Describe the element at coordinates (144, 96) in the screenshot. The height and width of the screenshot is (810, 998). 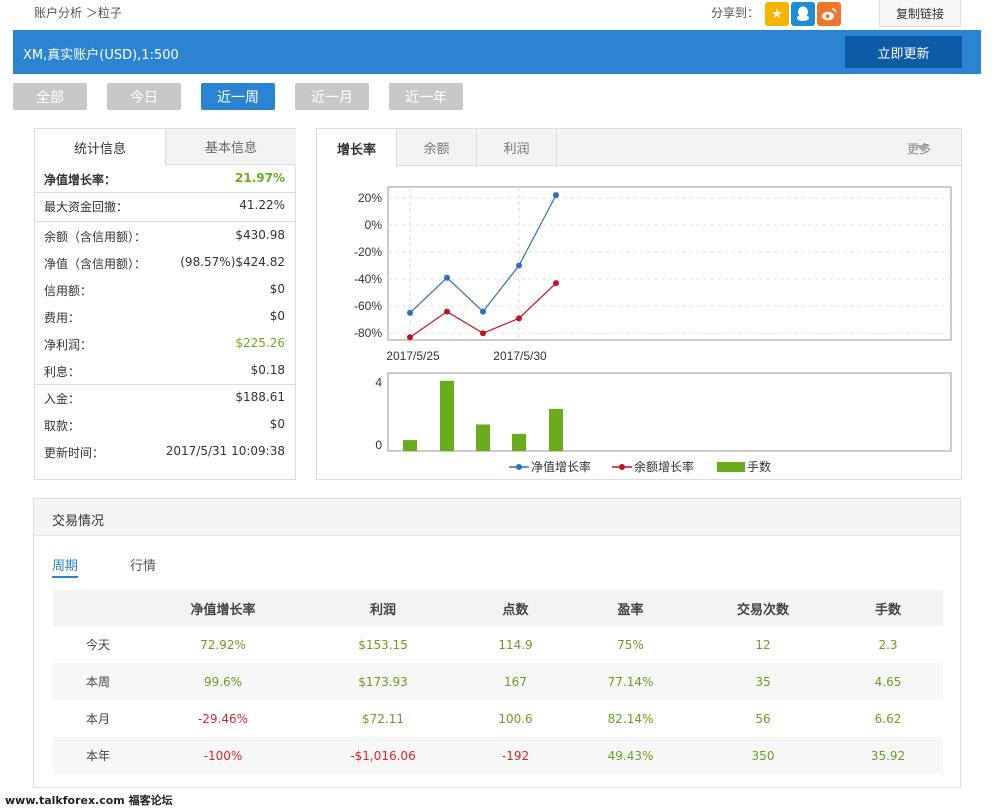
I see `period-today-button: 今日` at that location.